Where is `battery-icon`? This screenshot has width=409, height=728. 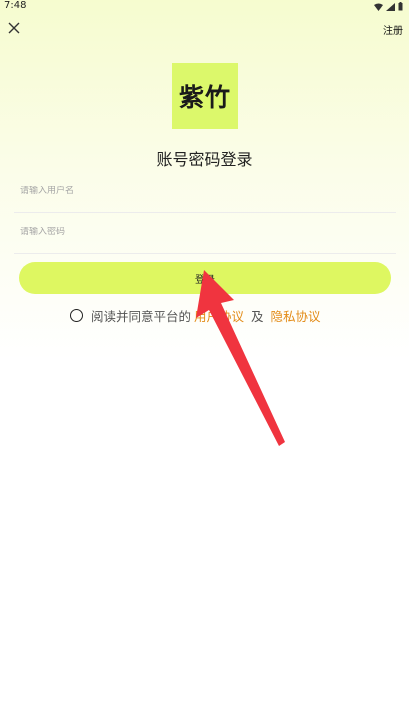
battery-icon is located at coordinates (400, 6).